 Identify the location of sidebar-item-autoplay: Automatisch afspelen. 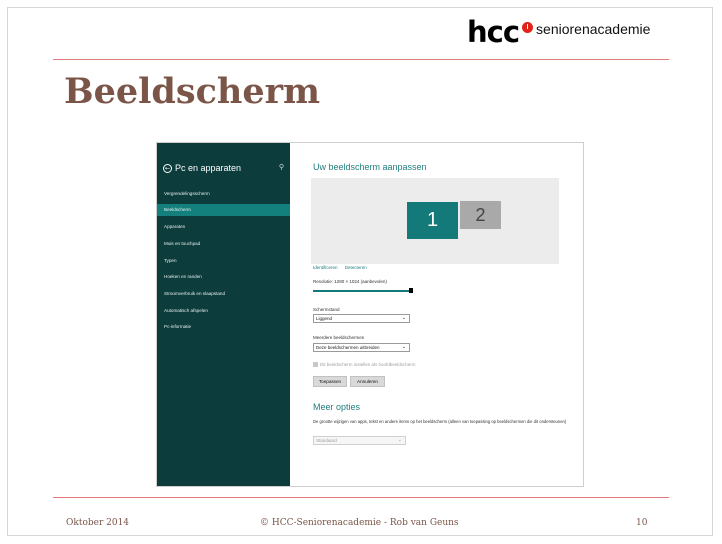
(223, 311).